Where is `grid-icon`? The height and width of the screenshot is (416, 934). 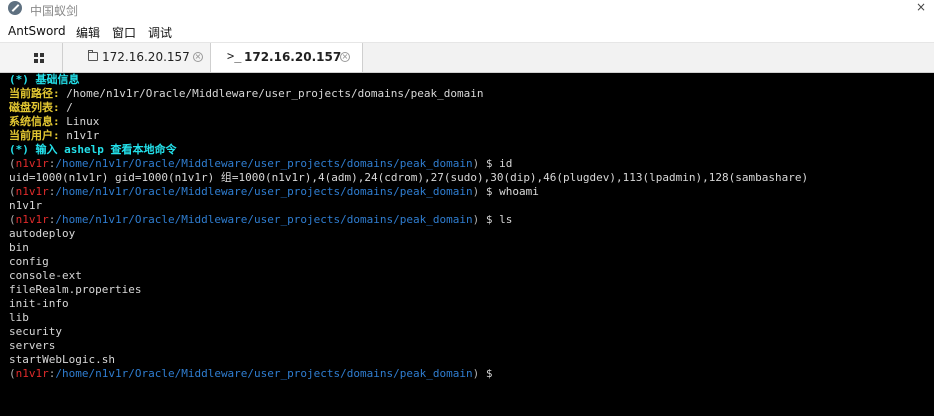 grid-icon is located at coordinates (39, 58).